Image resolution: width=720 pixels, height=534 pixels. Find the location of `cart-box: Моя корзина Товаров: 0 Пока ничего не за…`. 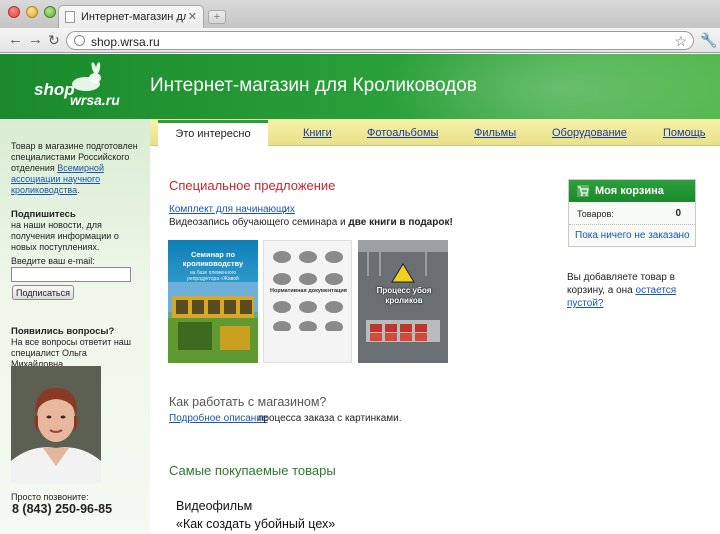

cart-box: Моя корзина Товаров: 0 Пока ничего не за… is located at coordinates (632, 213).